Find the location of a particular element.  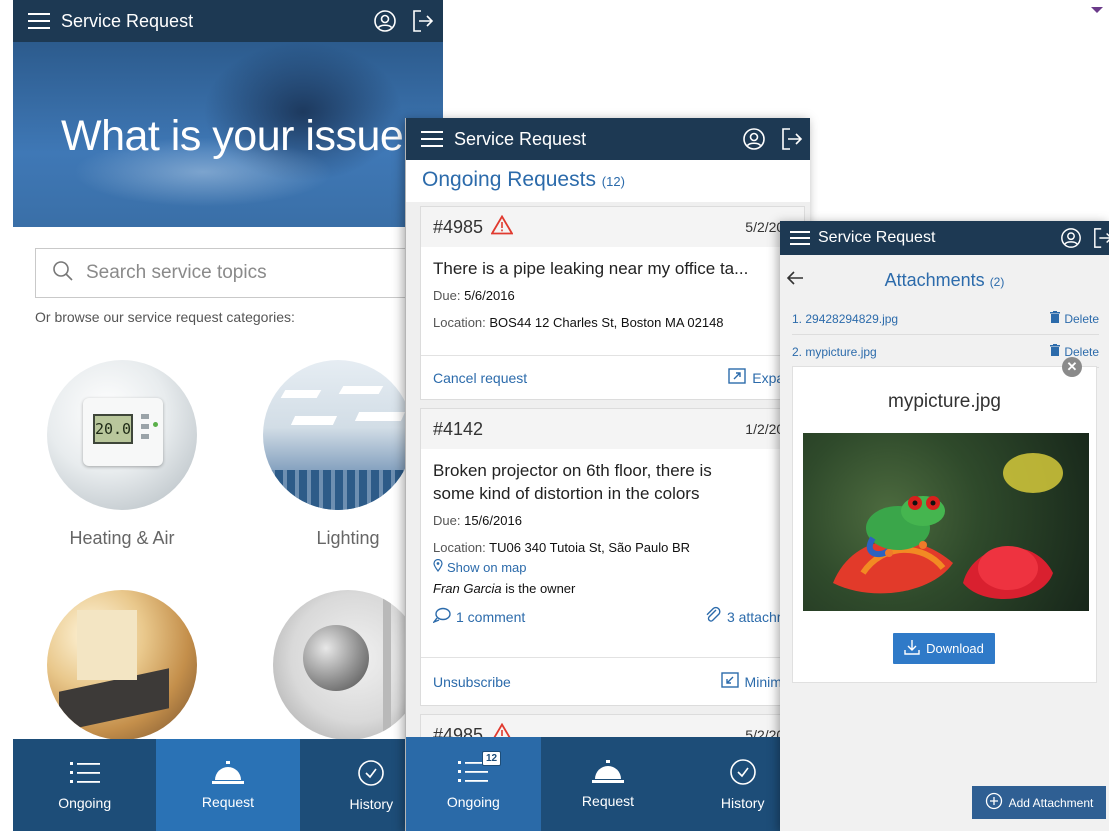

delete-button: Delete is located at coordinates (1074, 318).